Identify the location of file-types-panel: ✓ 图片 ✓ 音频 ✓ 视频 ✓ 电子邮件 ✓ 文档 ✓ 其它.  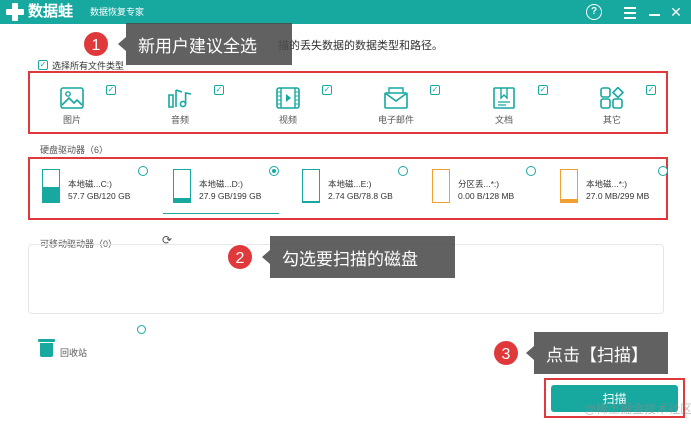
(348, 102).